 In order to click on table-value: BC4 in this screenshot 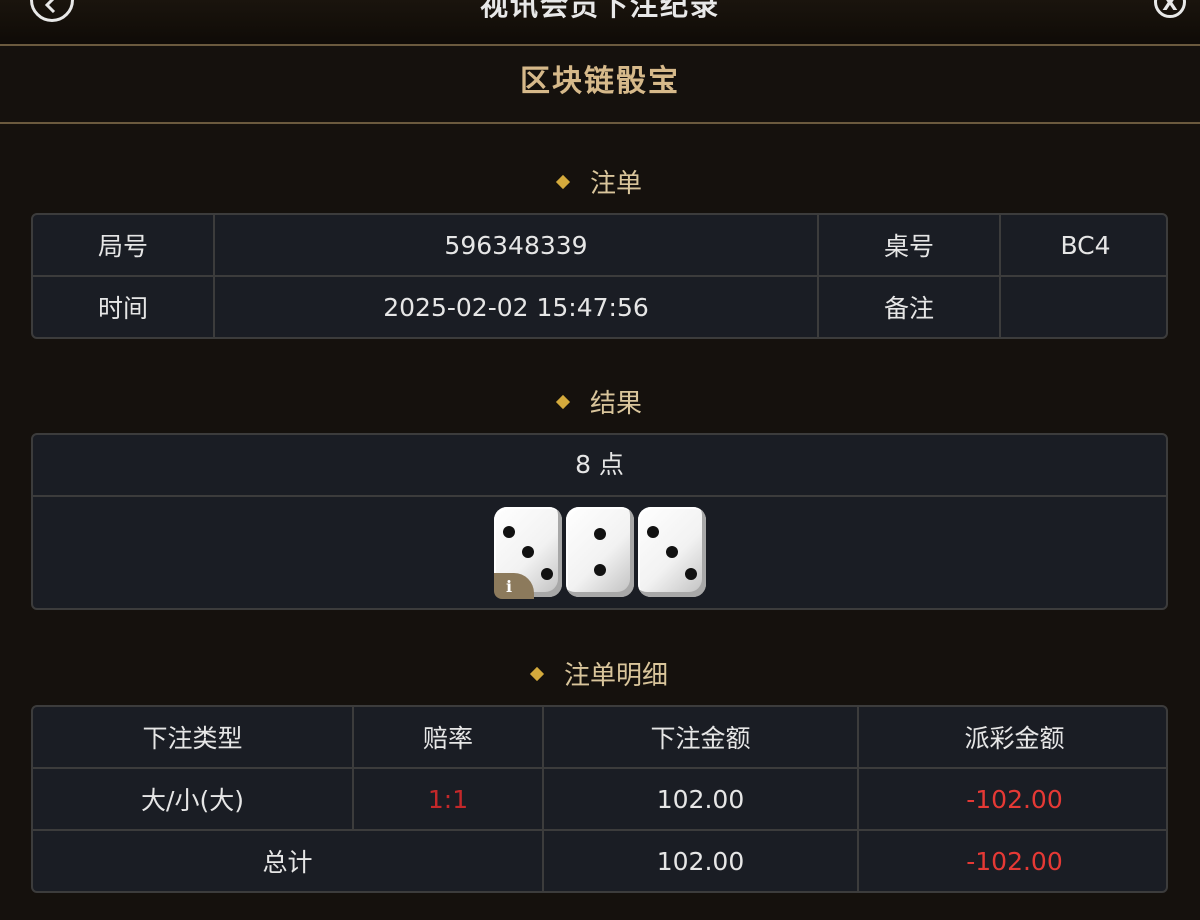, I will do `click(1082, 246)`.